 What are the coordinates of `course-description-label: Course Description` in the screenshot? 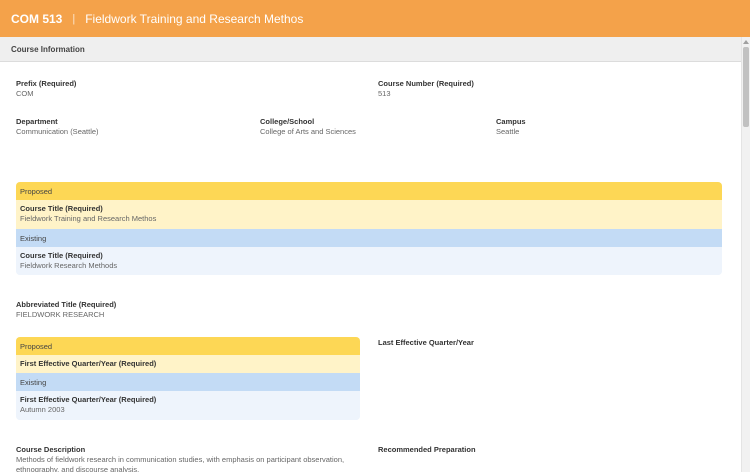 It's located at (51, 449).